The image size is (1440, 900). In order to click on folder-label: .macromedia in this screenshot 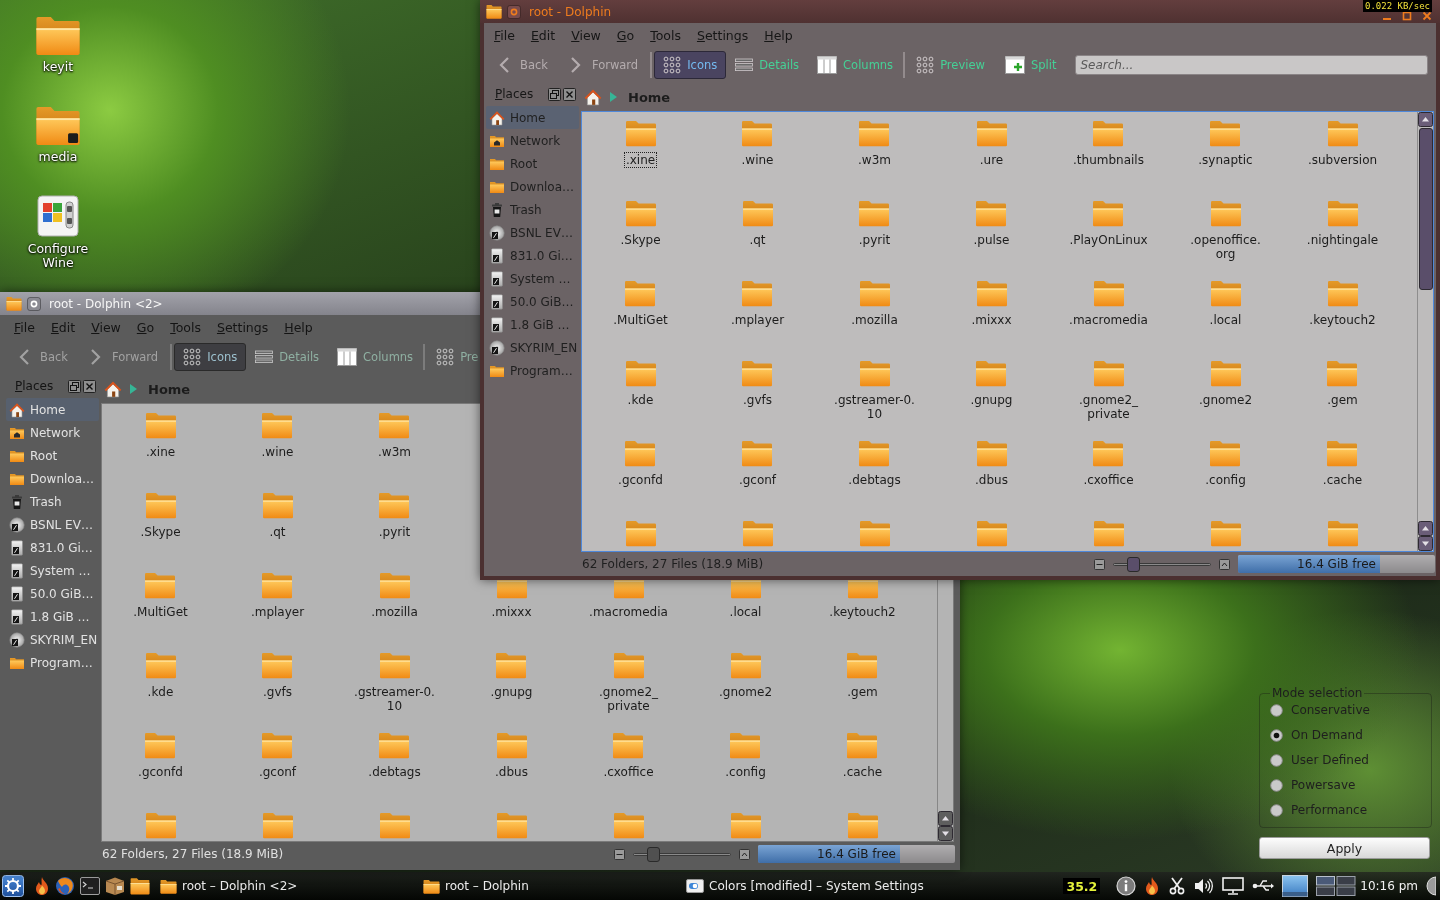, I will do `click(1108, 320)`.